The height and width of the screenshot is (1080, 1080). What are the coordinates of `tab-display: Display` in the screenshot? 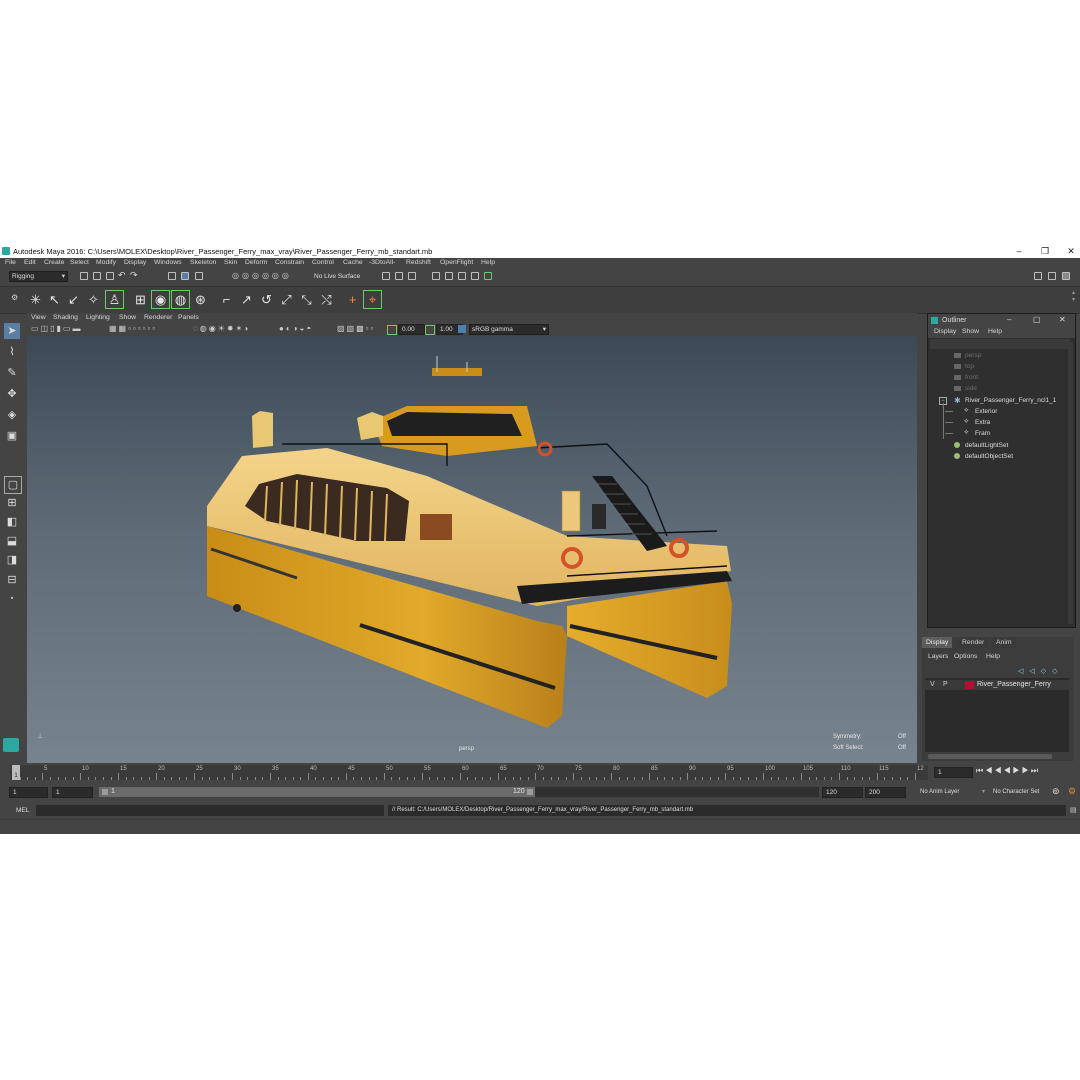 It's located at (937, 642).